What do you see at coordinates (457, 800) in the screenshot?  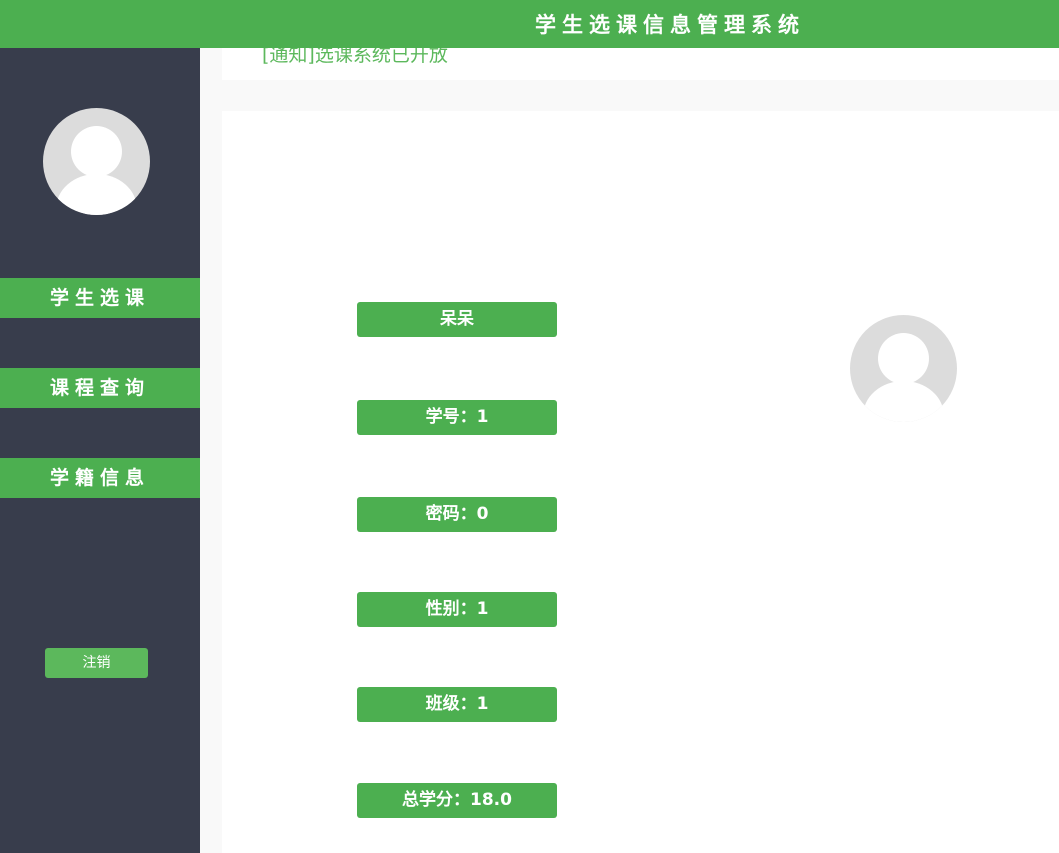 I see `total-credits-badge: 总学分：18.0` at bounding box center [457, 800].